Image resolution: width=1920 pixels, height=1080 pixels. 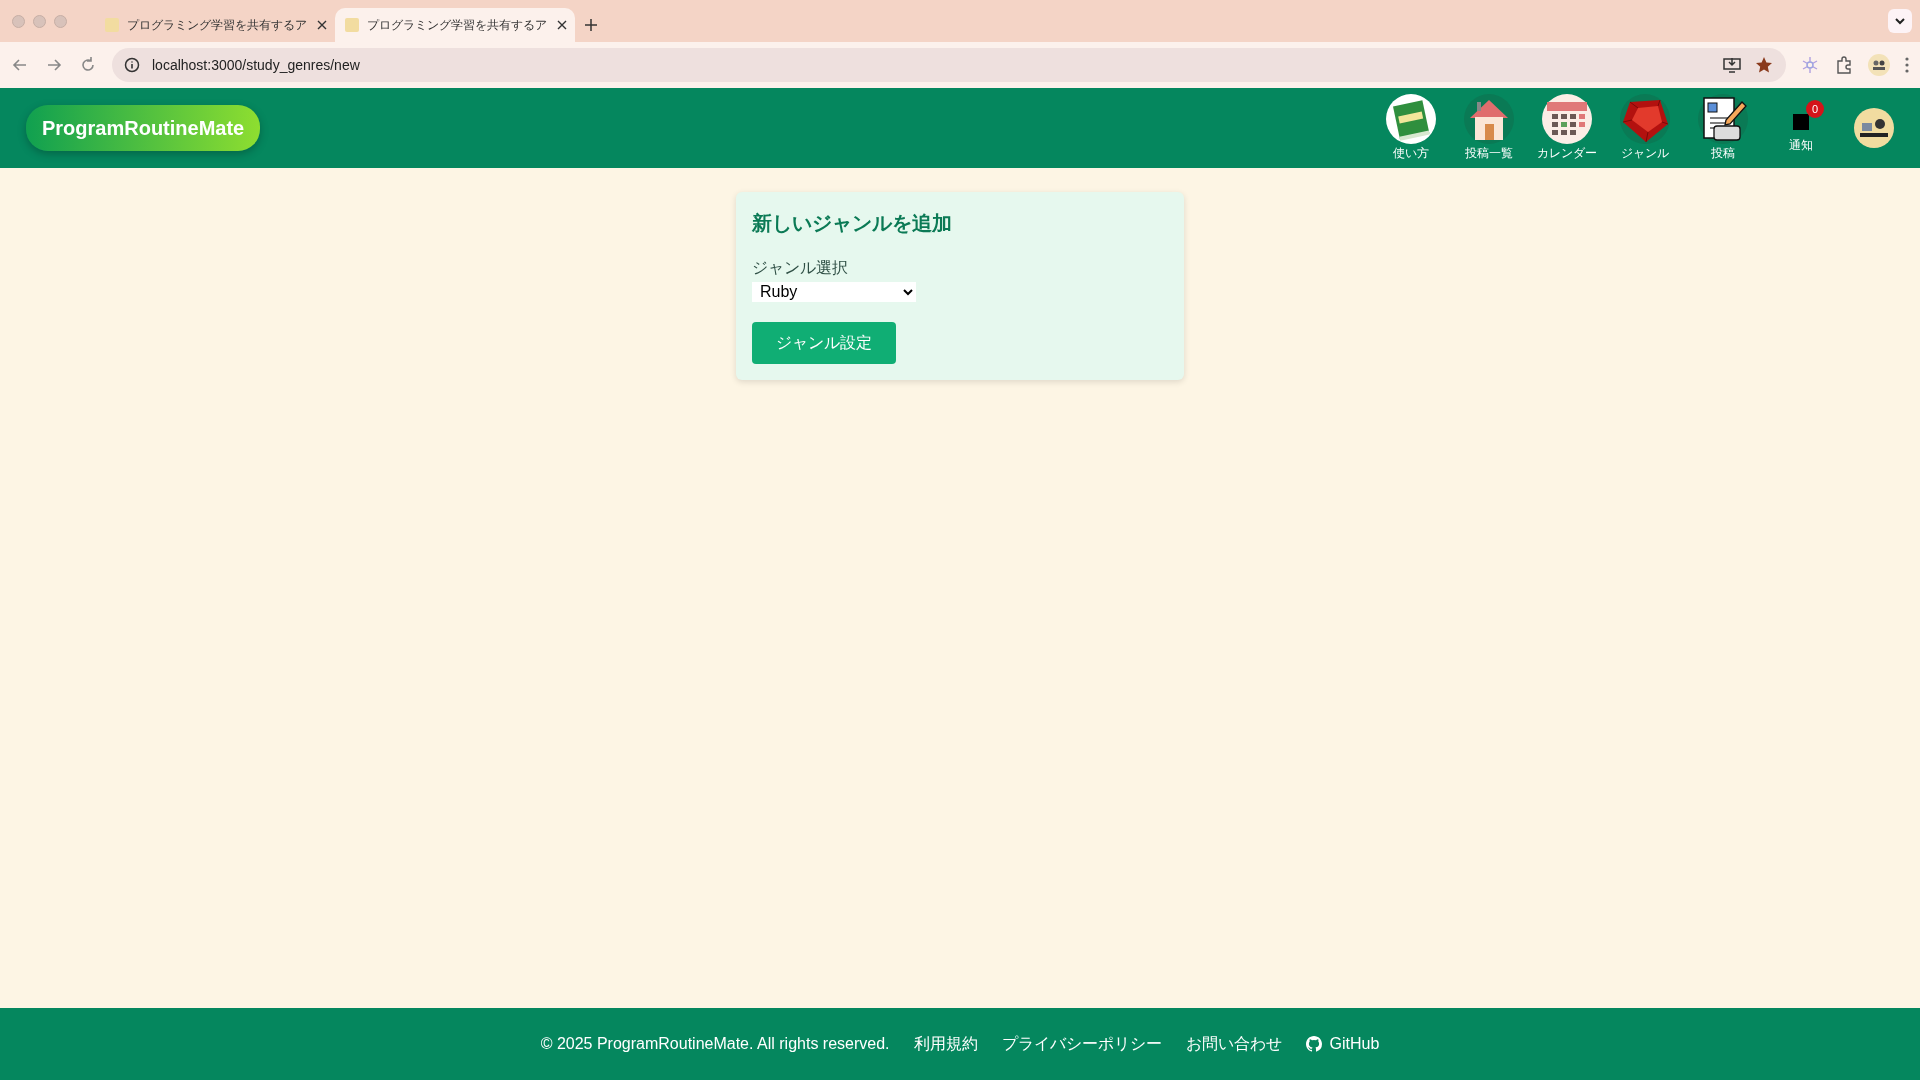 I want to click on document-pencil-icon, so click(x=1723, y=119).